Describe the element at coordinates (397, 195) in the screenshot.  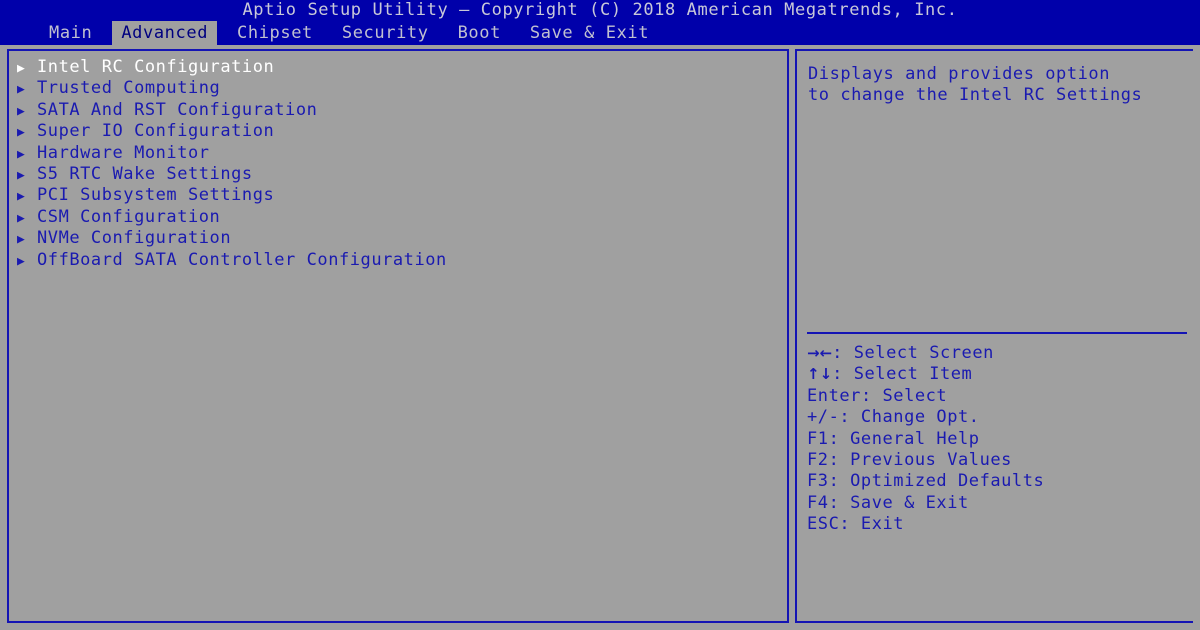
I see `menu-item-pci-subsystem-settings: ▶ PCI Subsystem Settings` at that location.